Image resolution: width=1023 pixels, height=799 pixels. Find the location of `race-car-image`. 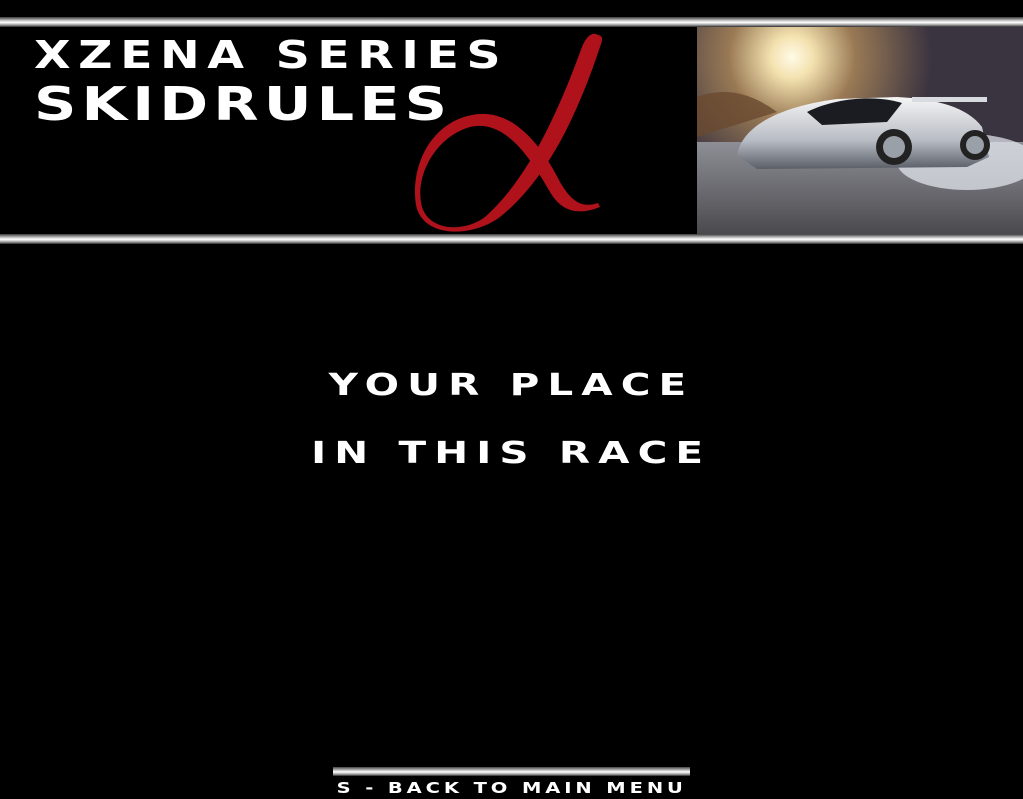

race-car-image is located at coordinates (860, 130).